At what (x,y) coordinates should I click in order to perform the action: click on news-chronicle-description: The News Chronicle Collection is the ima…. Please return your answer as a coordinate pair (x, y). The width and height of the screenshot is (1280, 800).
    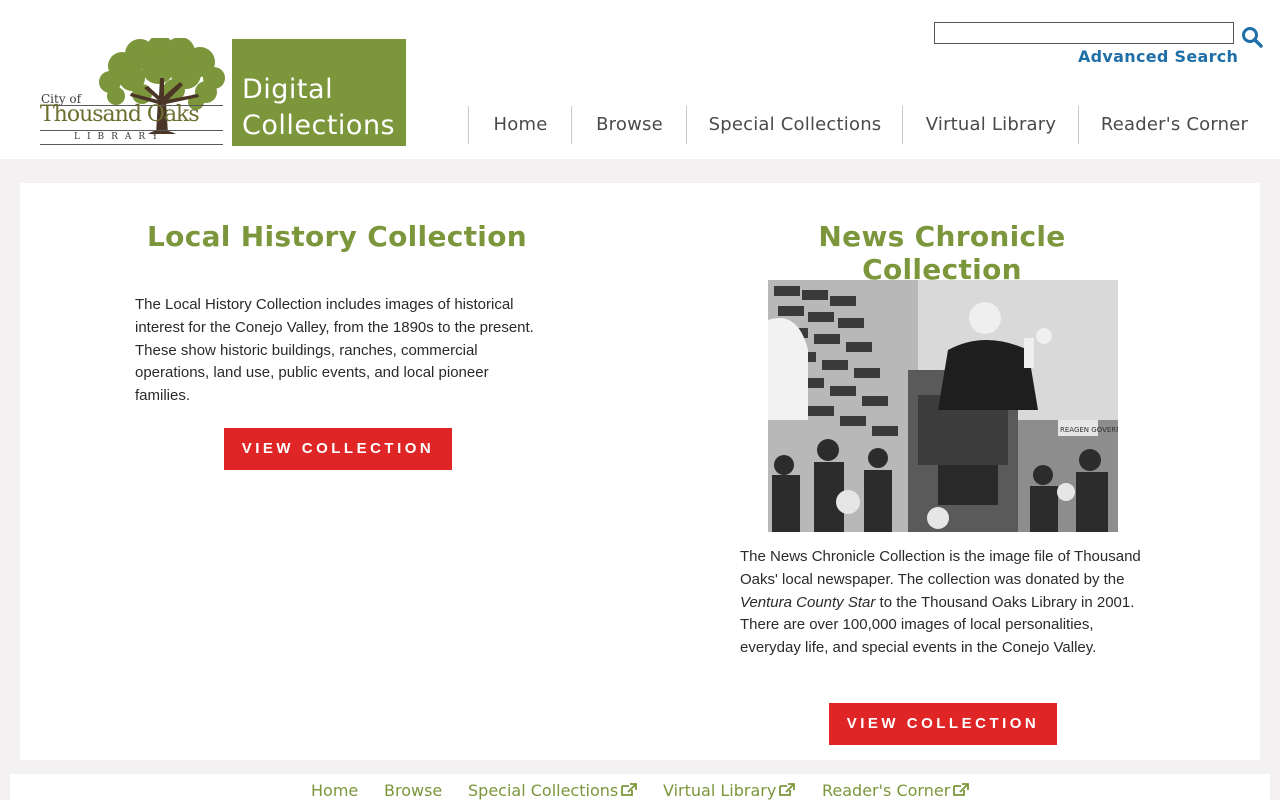
    Looking at the image, I should click on (946, 603).